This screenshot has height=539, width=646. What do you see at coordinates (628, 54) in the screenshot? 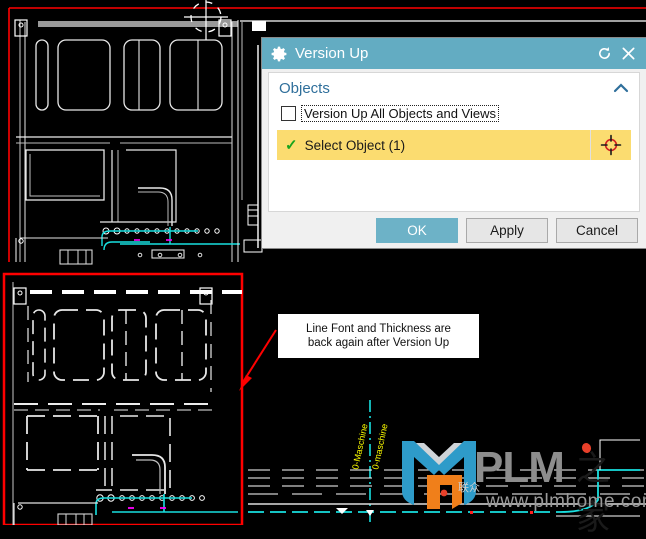
I see `close-icon` at bounding box center [628, 54].